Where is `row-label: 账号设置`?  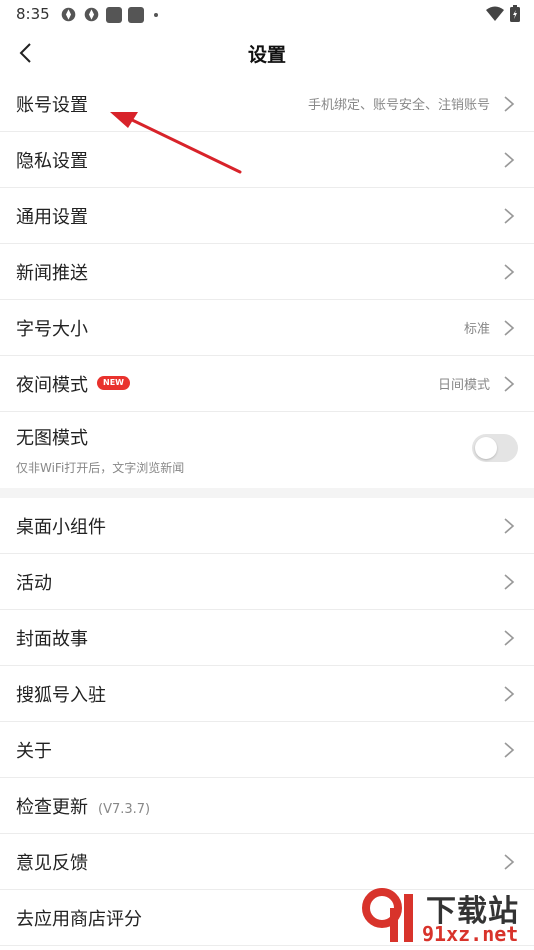
row-label: 账号设置 is located at coordinates (52, 105).